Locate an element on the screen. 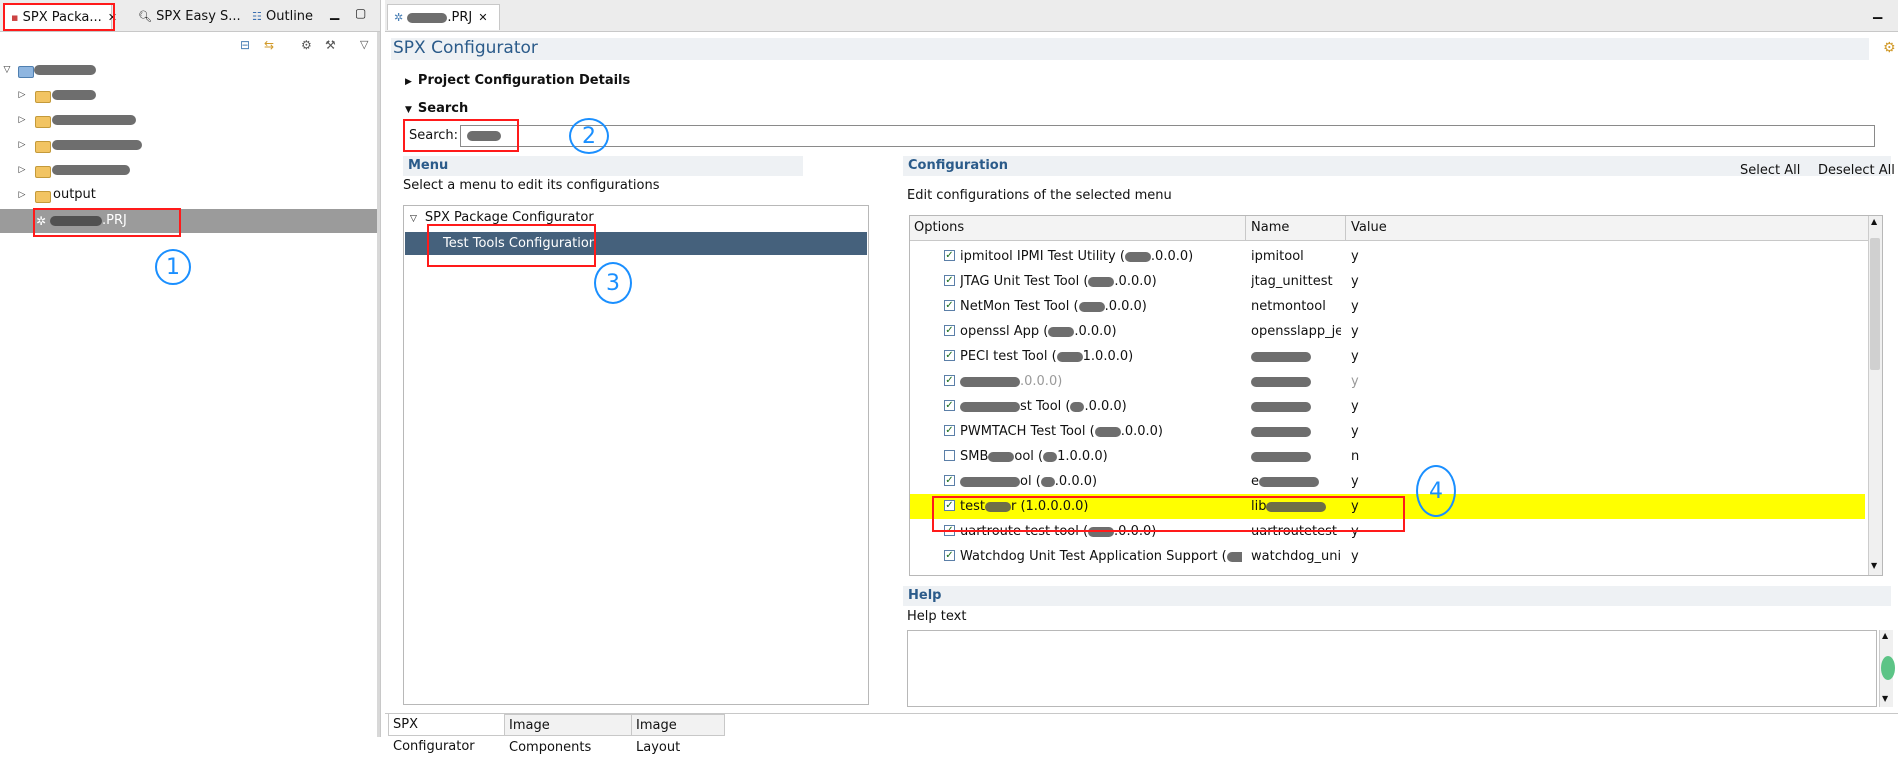 Image resolution: width=1898 pixels, height=759 pixels. table-row: ✓ ol (.0.0.0) e y is located at coordinates (1387, 481).